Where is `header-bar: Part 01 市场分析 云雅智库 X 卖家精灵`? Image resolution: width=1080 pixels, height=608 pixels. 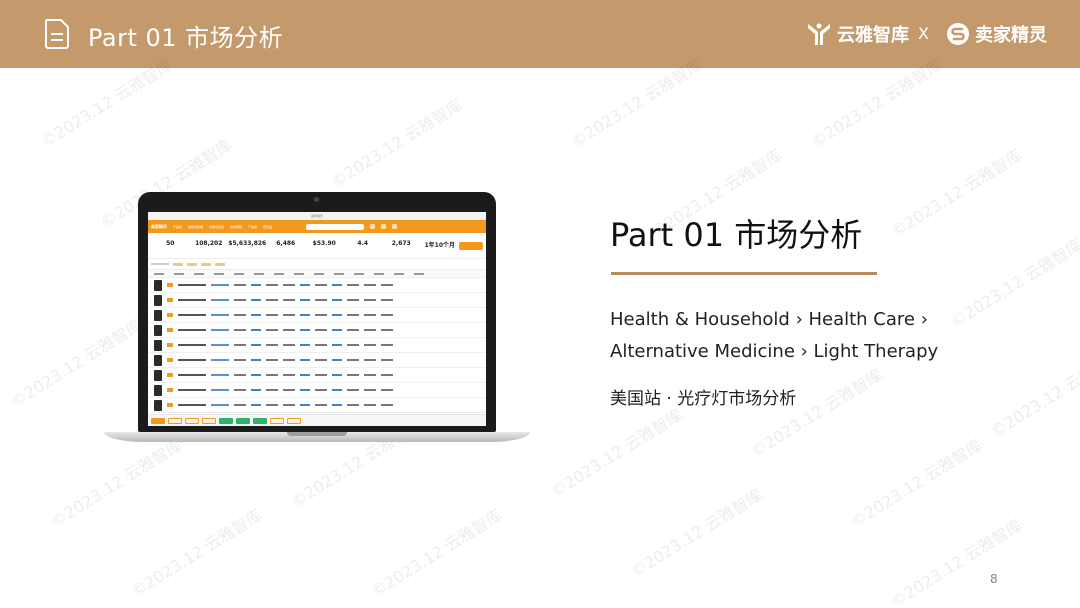 header-bar: Part 01 市场分析 云雅智库 X 卖家精灵 is located at coordinates (540, 34).